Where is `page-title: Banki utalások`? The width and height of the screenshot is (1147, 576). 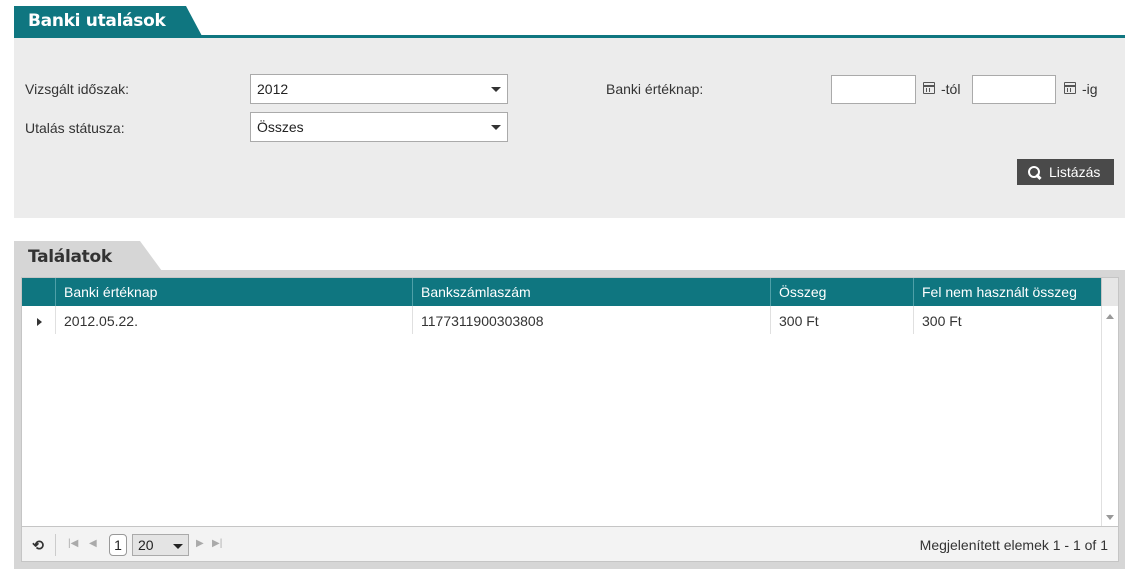
page-title: Banki utalások is located at coordinates (97, 21).